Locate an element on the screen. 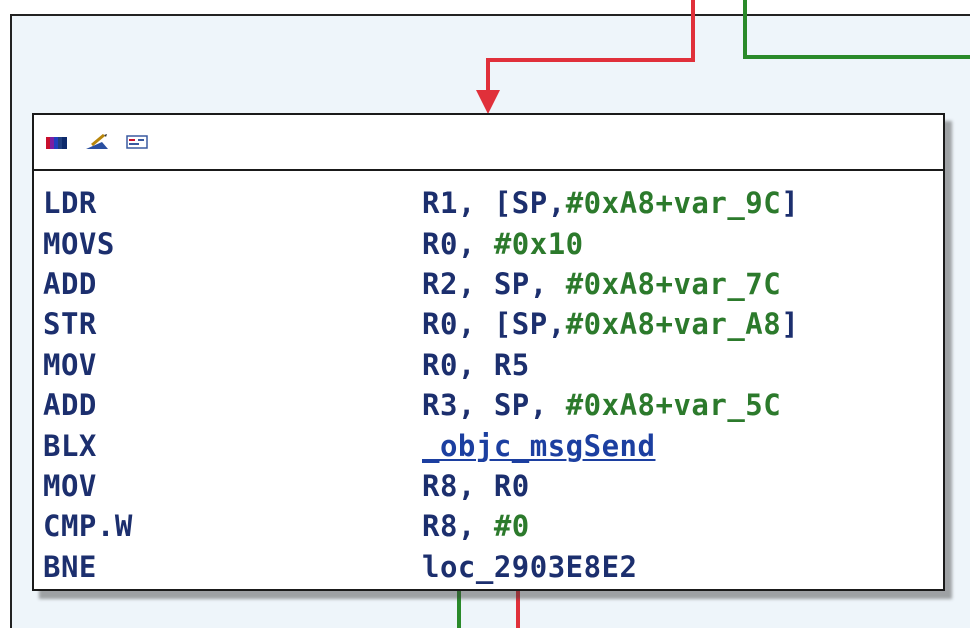 The image size is (970, 628). instruction-row: ADD R2, SP, #0xA8+var_7C is located at coordinates (488, 284).